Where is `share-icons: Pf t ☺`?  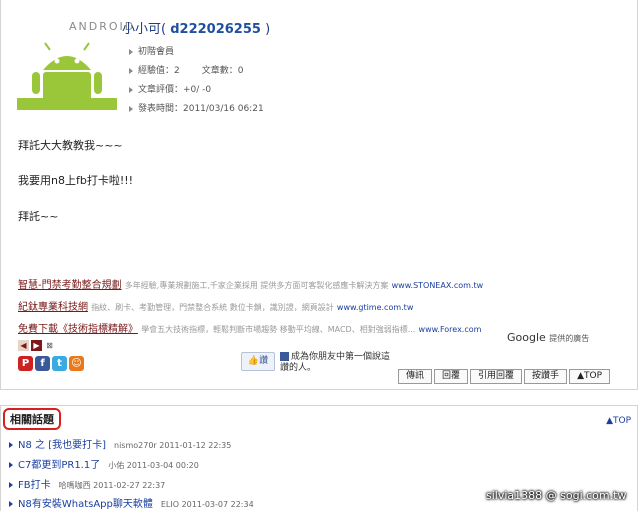 share-icons: Pf t ☺ is located at coordinates (52, 361).